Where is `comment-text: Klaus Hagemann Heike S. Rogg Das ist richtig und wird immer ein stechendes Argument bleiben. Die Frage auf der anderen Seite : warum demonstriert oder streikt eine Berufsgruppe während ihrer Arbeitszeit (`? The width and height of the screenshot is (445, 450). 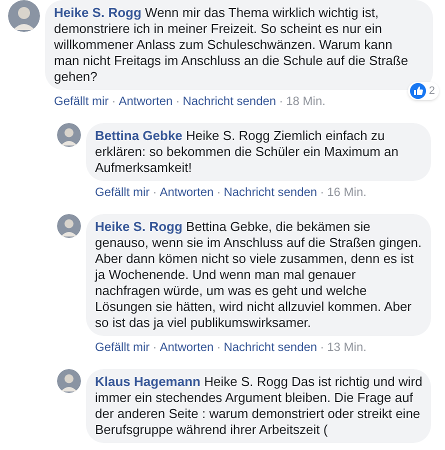 comment-text: Klaus Hagemann Heike S. Rogg Das ist richtig und wird immer ein stechendes Argument bleiben. Die Frage auf der anderen Seite : warum demonstriert oder streikt eine Berufsgruppe während ihrer Arbeitszeit ( is located at coordinates (259, 406).